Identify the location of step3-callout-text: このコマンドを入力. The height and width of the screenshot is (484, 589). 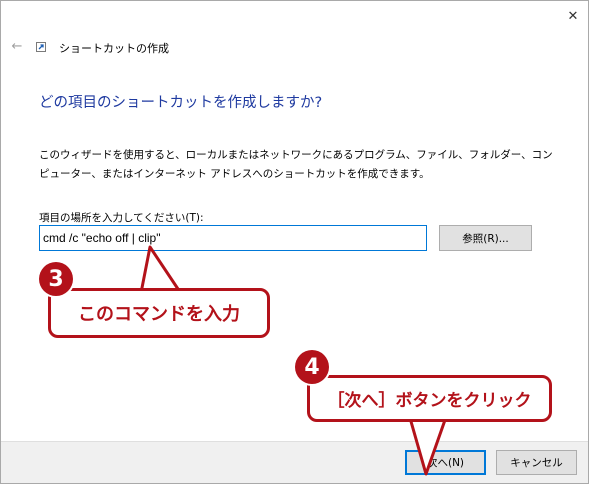
(159, 314).